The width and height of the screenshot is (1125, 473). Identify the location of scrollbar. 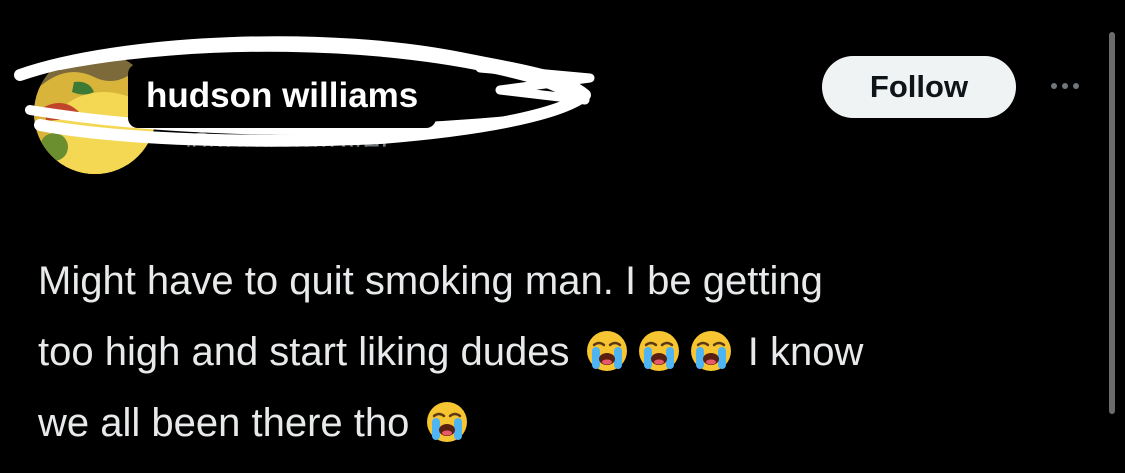
(1112, 223).